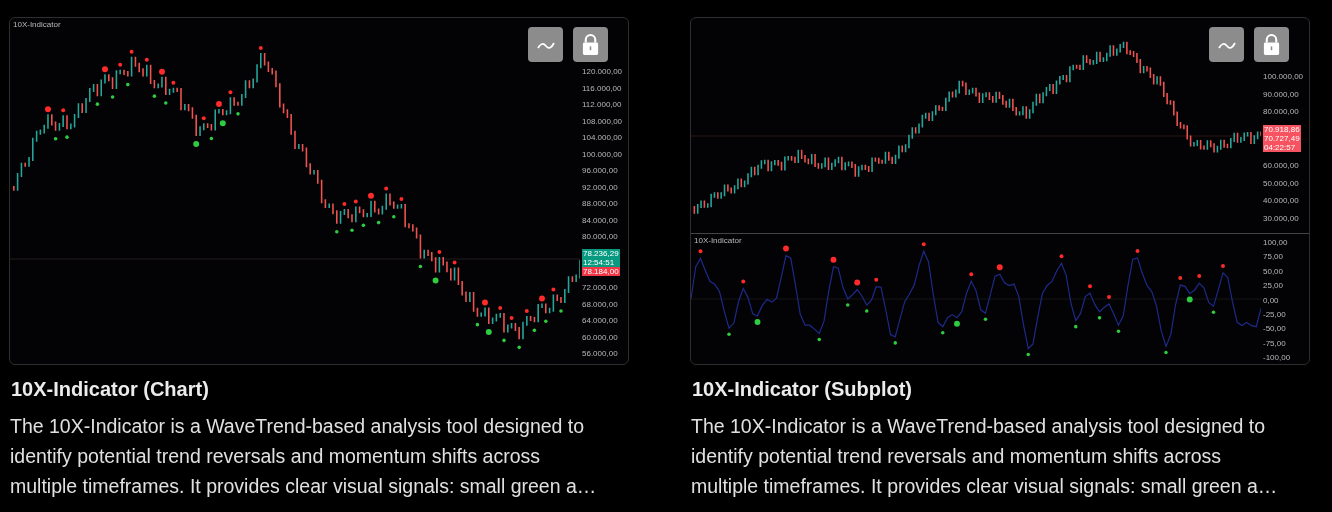 The height and width of the screenshot is (512, 1332). What do you see at coordinates (600, 287) in the screenshot?
I see `axis-label: 72.000,00` at bounding box center [600, 287].